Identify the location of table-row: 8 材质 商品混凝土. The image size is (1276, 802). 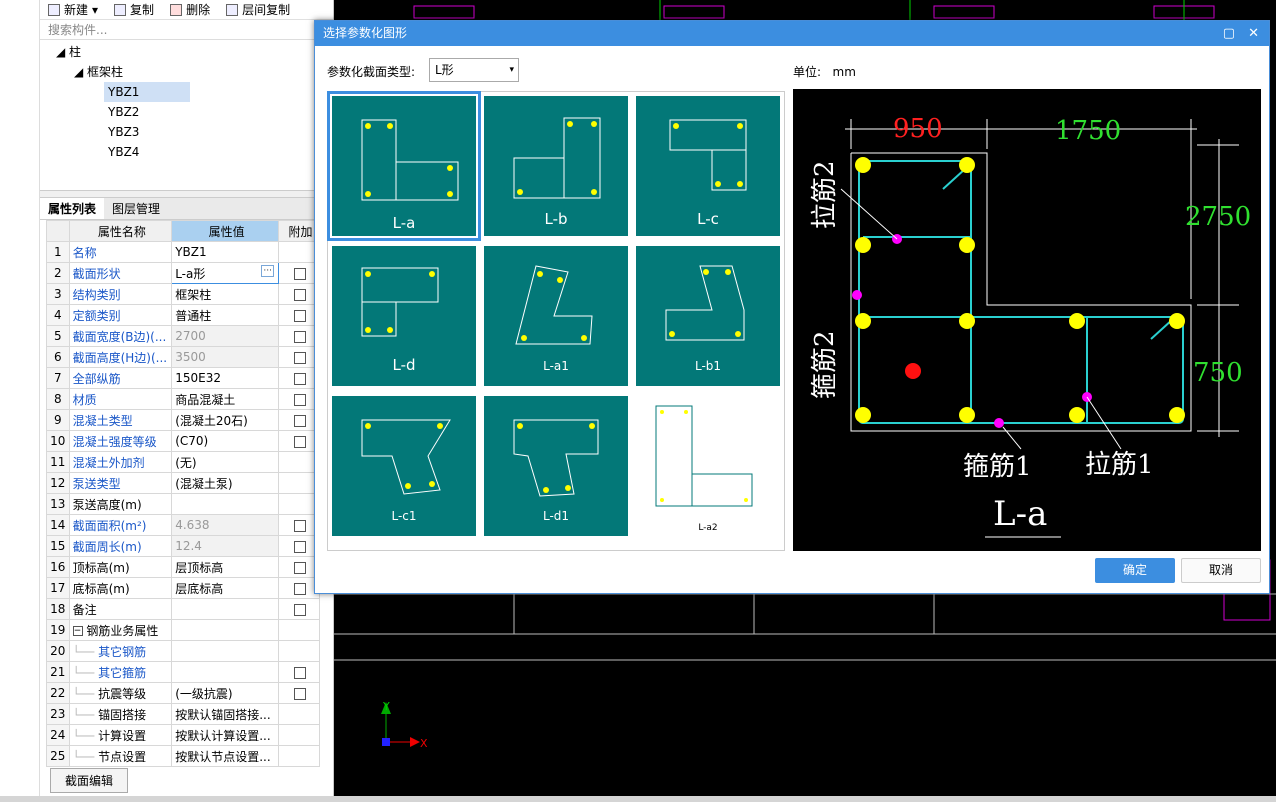
(183, 399).